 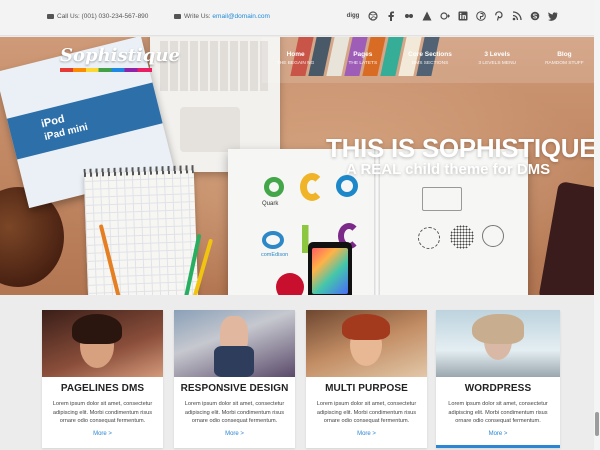 I want to click on digg-icon: digg, so click(x=353, y=16).